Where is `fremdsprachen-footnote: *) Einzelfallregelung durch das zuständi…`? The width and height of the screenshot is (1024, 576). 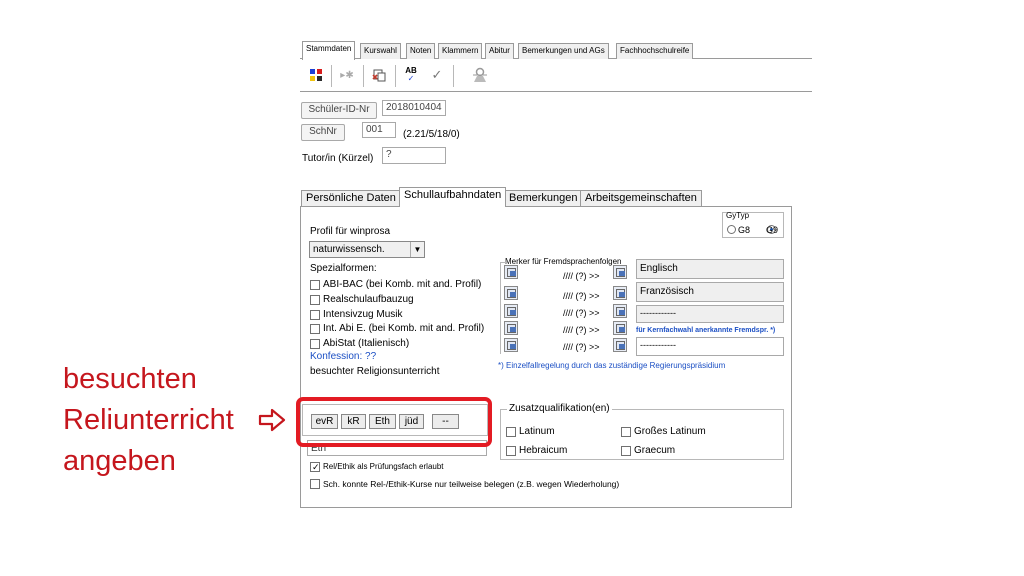
fremdsprachen-footnote: *) Einzelfallregelung durch das zuständi… is located at coordinates (612, 365).